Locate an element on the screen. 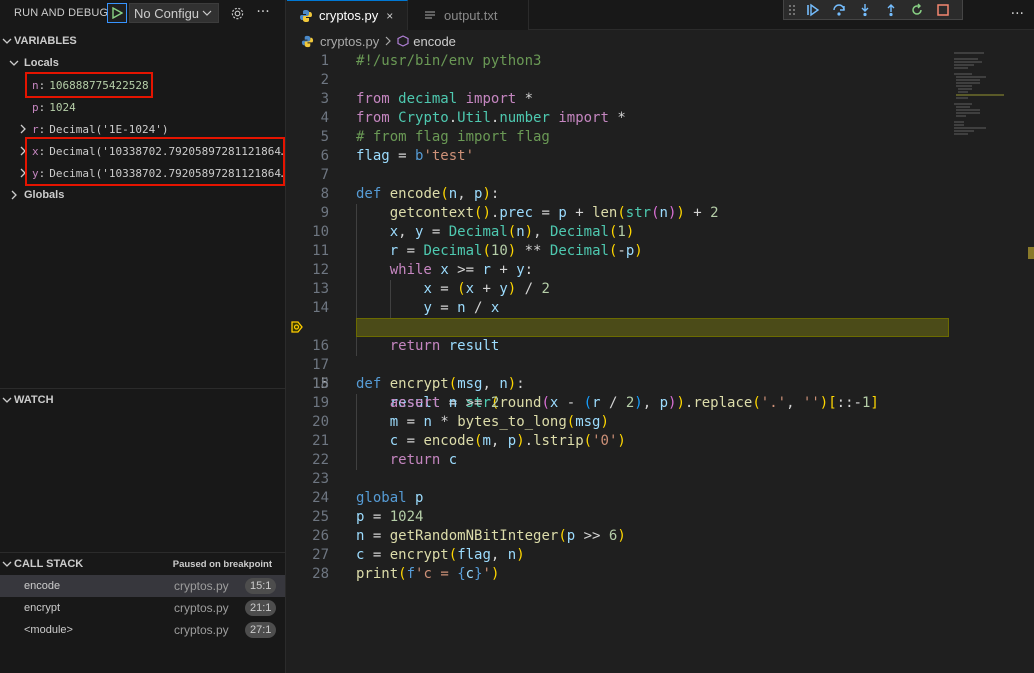 This screenshot has height=673, width=1034. watch-section-header: WATCH is located at coordinates (142, 400).